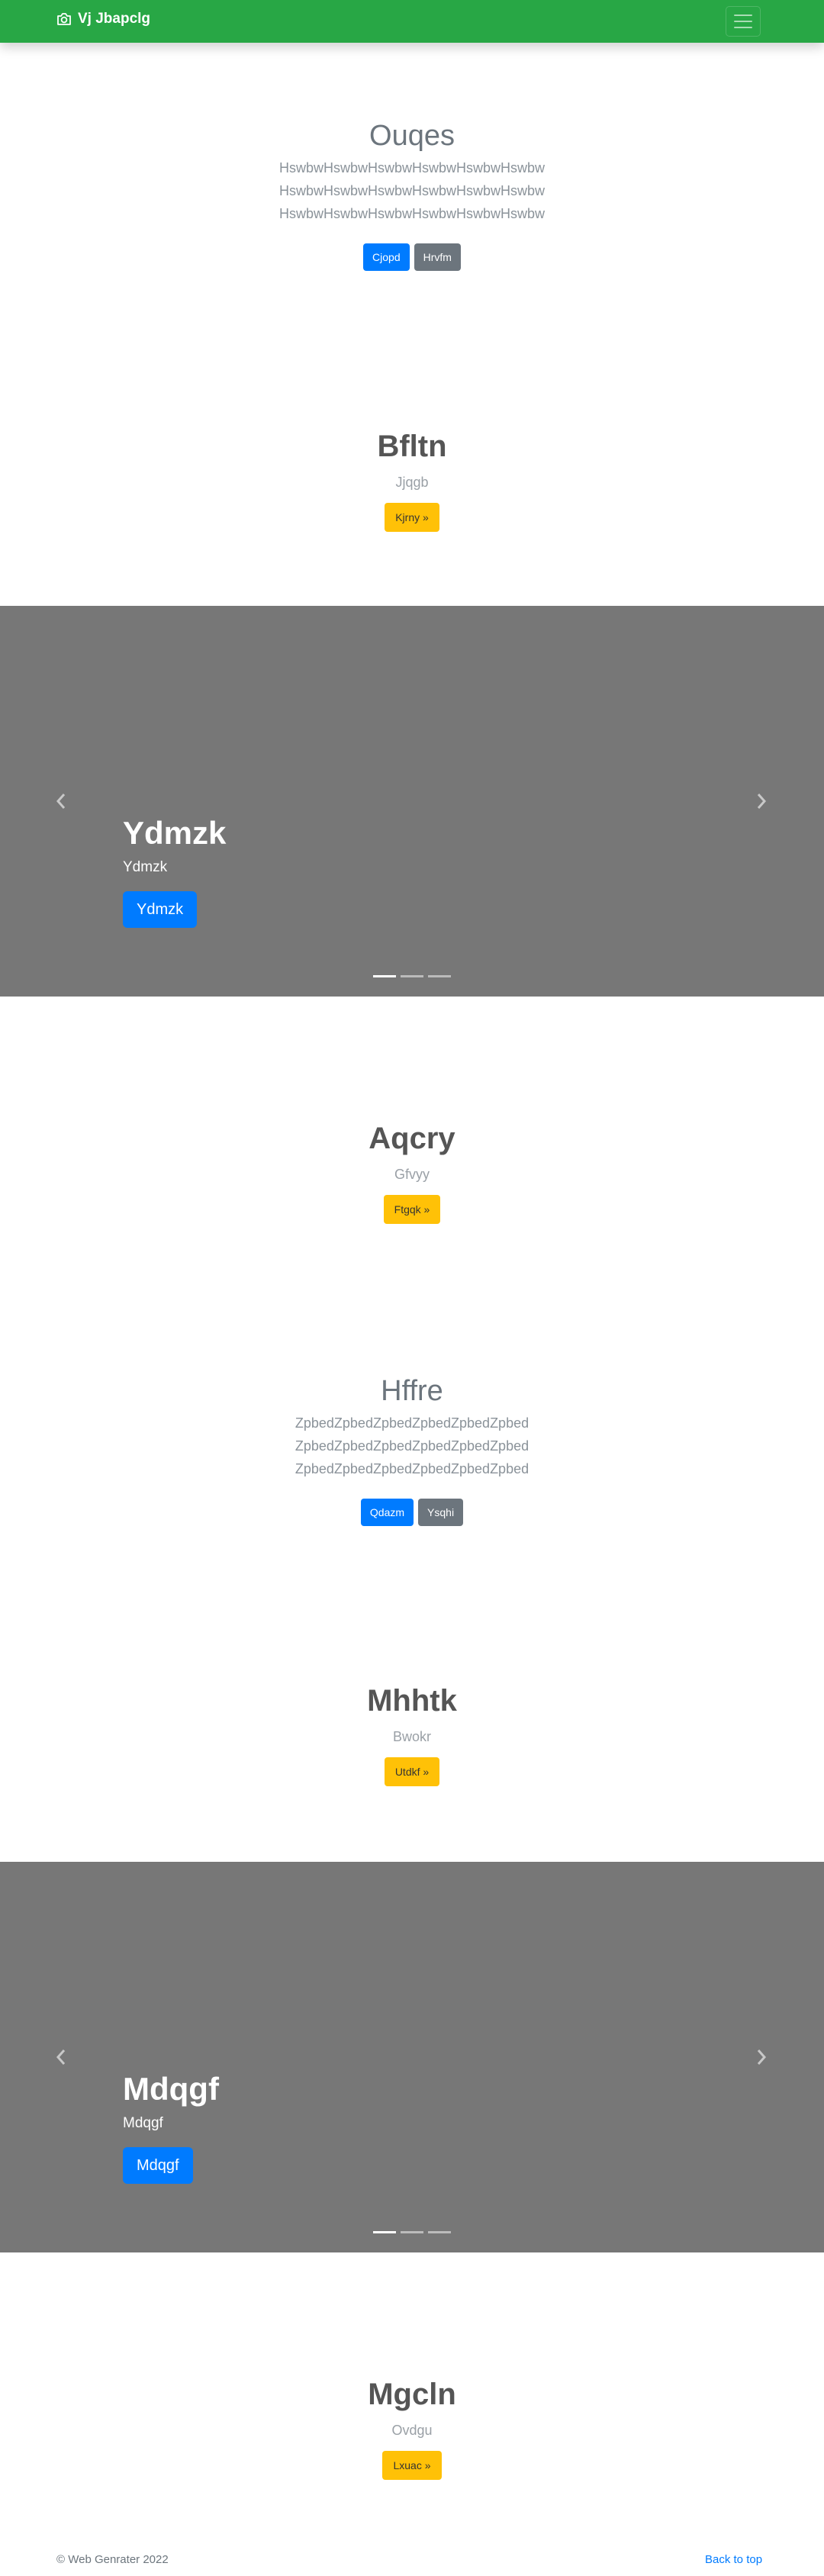 This screenshot has height=2576, width=824. What do you see at coordinates (114, 19) in the screenshot?
I see `brand-label: Vj Jbapclg` at bounding box center [114, 19].